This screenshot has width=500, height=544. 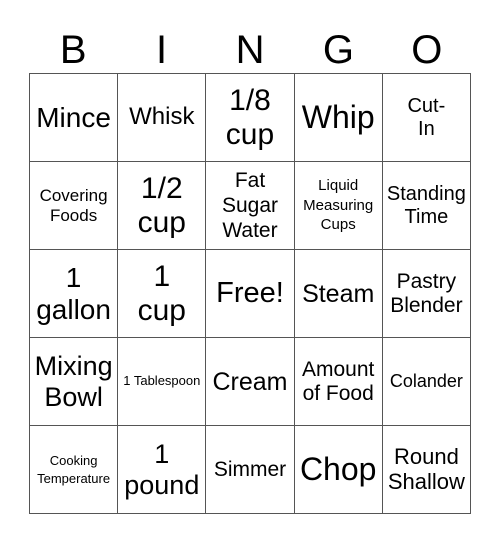 I want to click on bingo-cell: Whip, so click(x=338, y=118).